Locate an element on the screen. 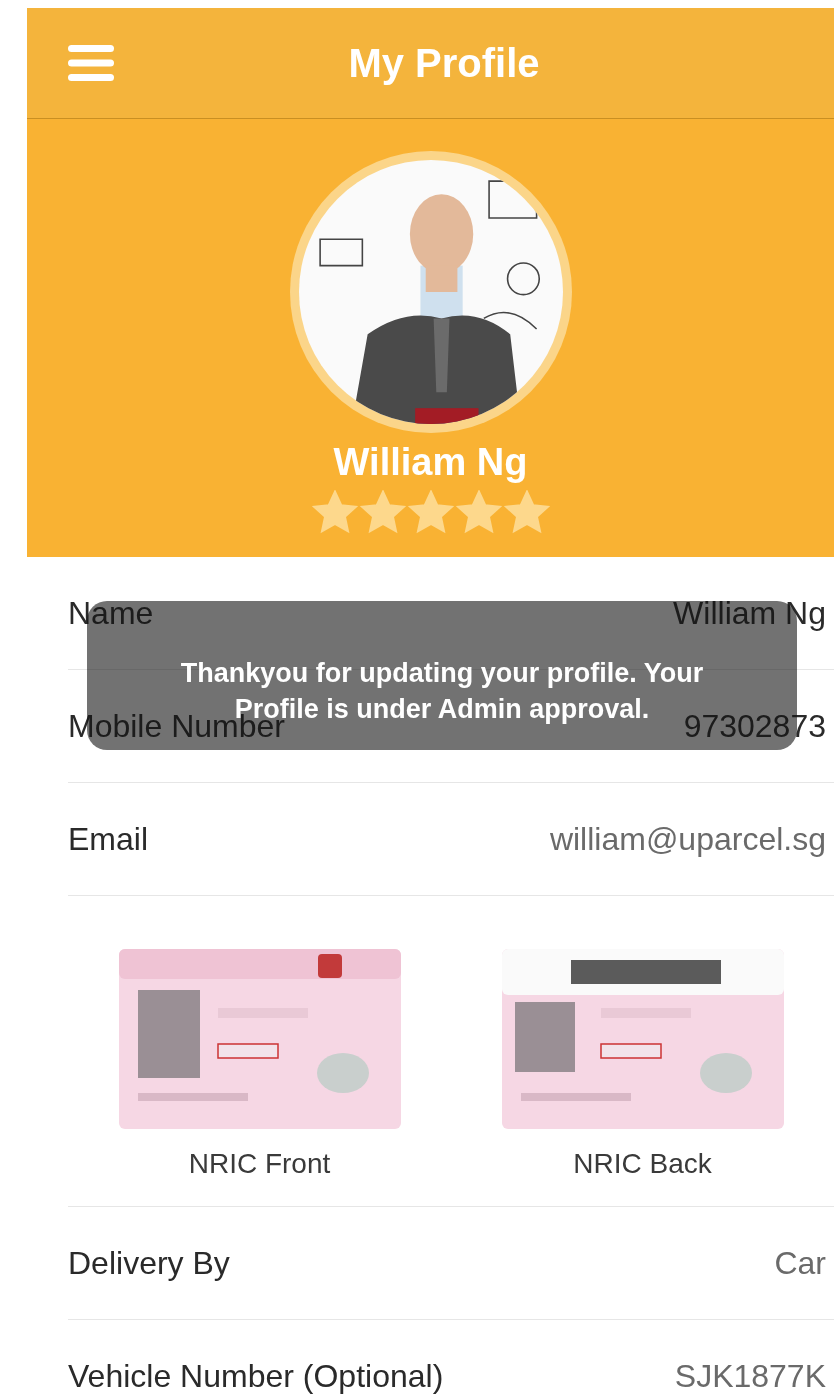 Image resolution: width=834 pixels, height=1397 pixels. profile-name: William Ng is located at coordinates (430, 462).